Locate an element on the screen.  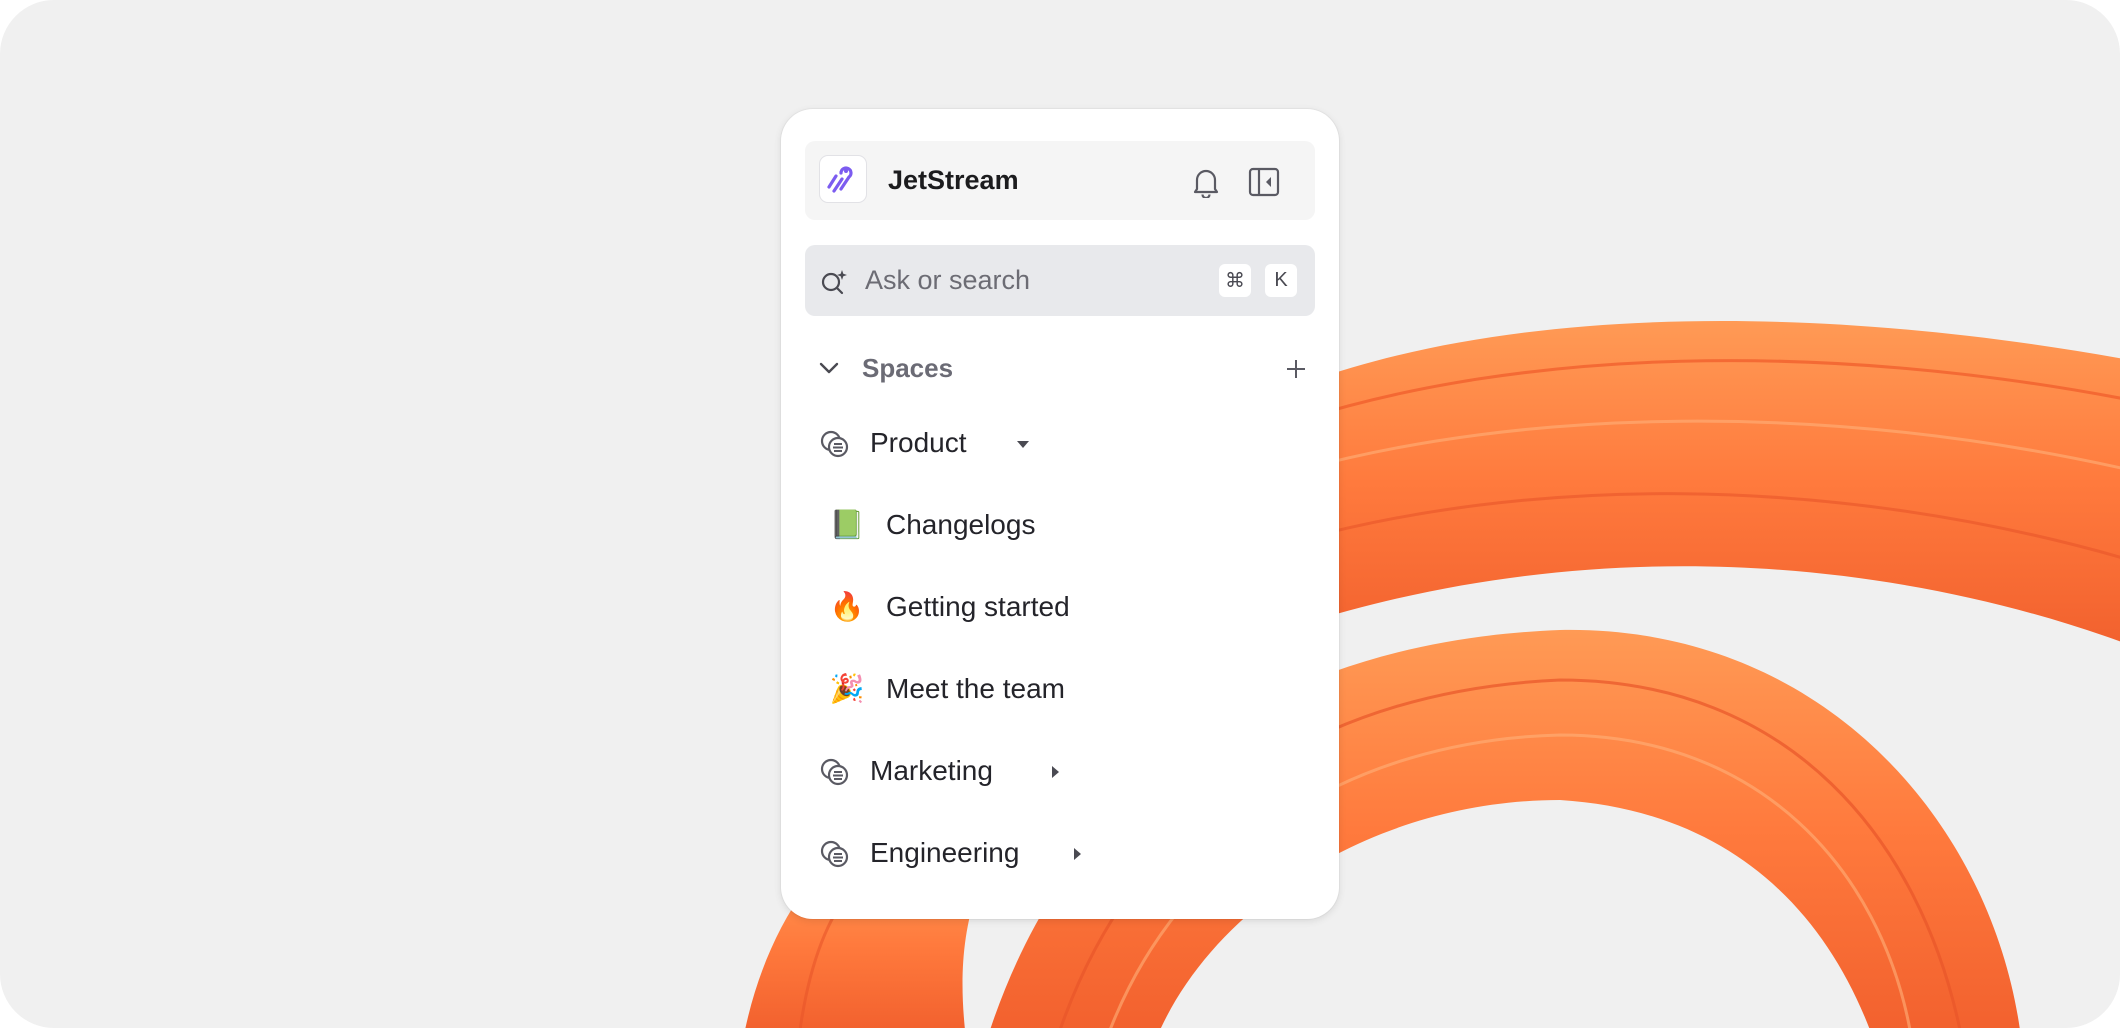
page-item-label: Changelogs is located at coordinates (961, 524).